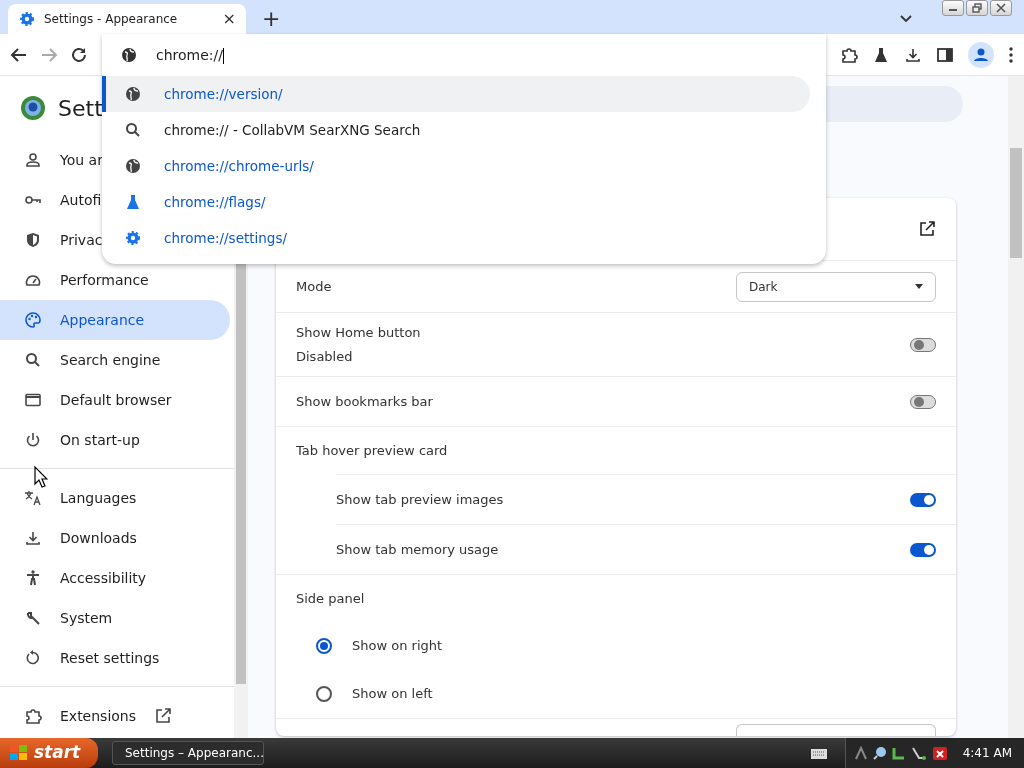  Describe the element at coordinates (314, 286) in the screenshot. I see `setting-label: Mode` at that location.